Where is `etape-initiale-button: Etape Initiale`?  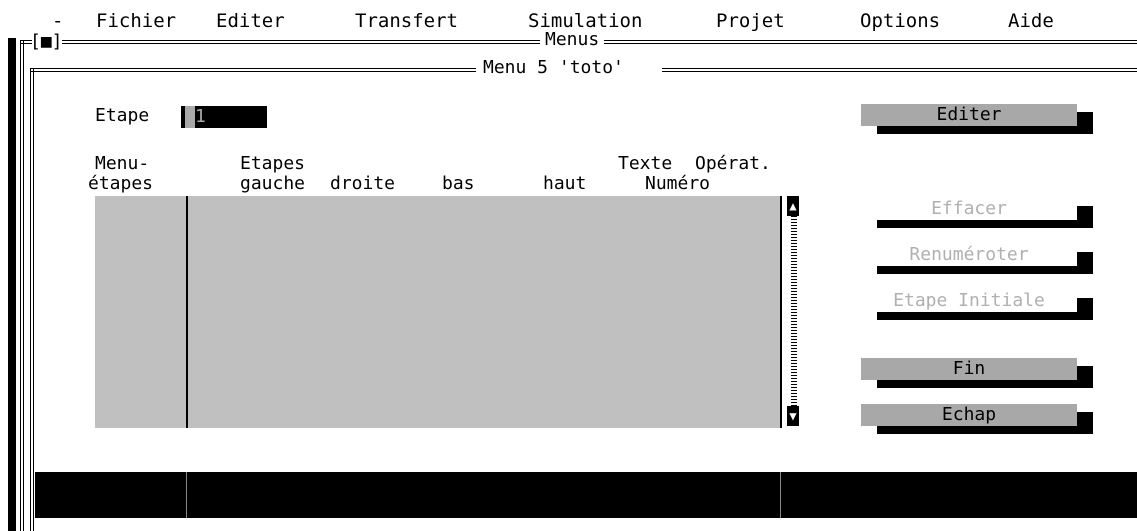
etape-initiale-button: Etape Initiale is located at coordinates (977, 305).